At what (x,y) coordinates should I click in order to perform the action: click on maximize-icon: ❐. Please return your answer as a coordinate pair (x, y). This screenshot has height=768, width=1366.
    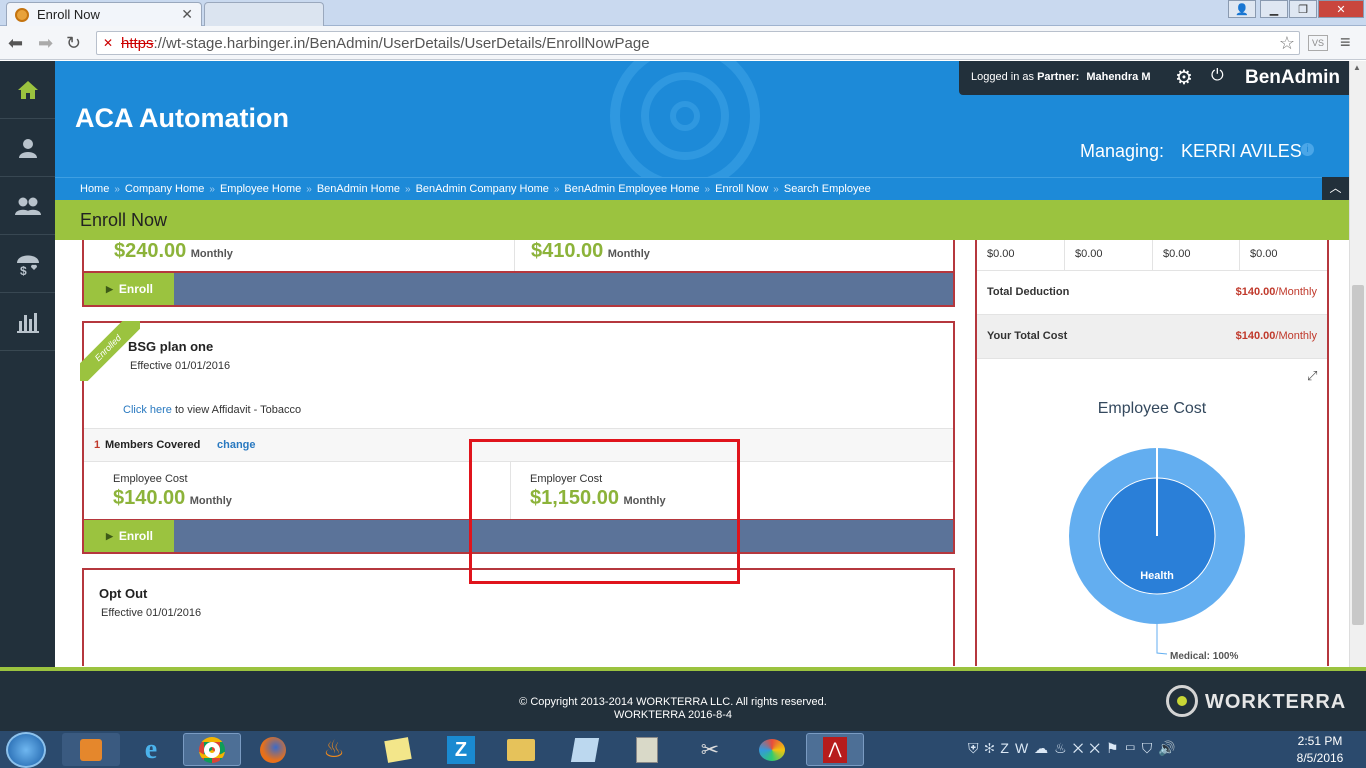
    Looking at the image, I should click on (1303, 9).